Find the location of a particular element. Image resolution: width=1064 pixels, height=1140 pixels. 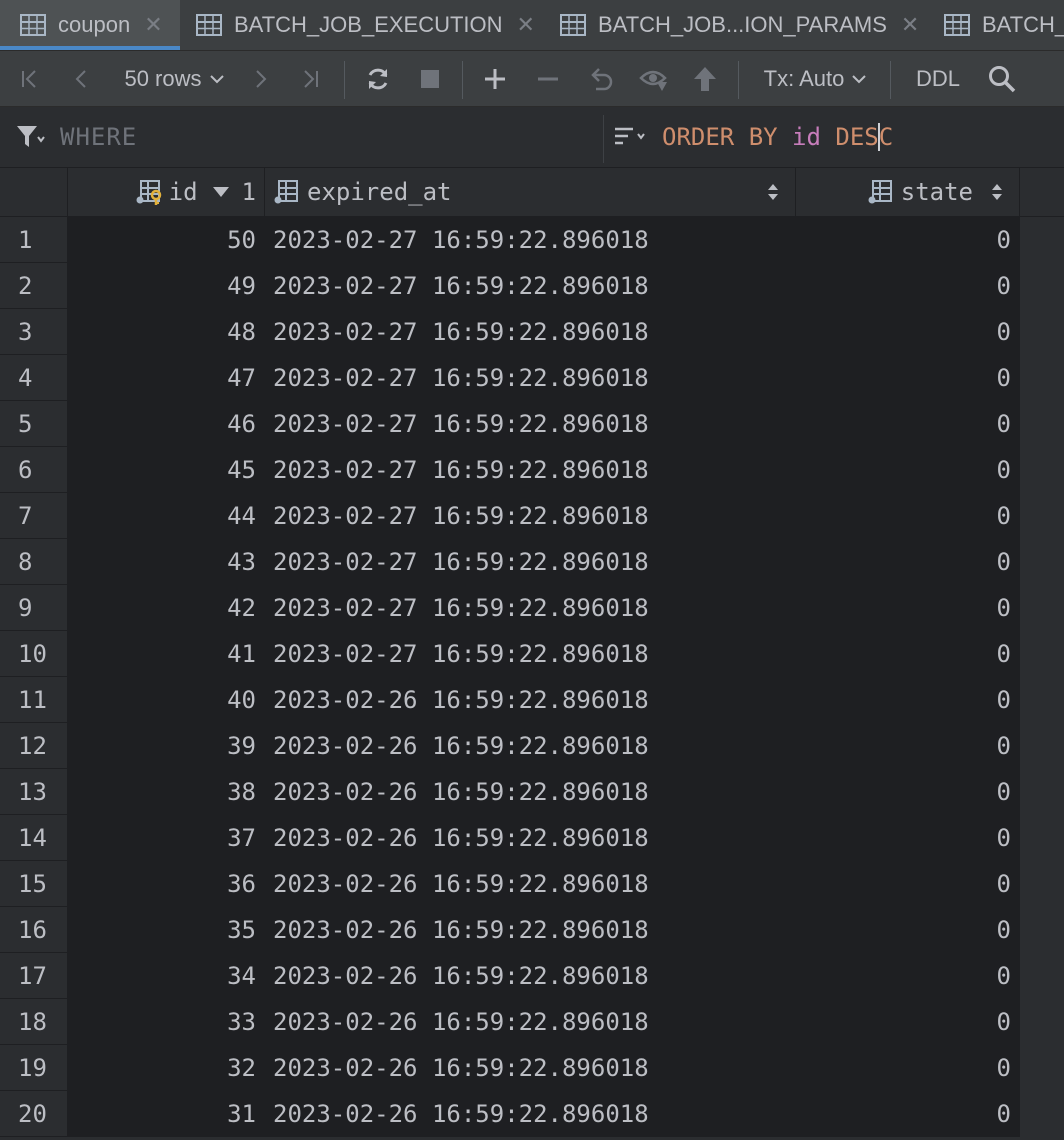

cell-id: 37 is located at coordinates (166, 838).